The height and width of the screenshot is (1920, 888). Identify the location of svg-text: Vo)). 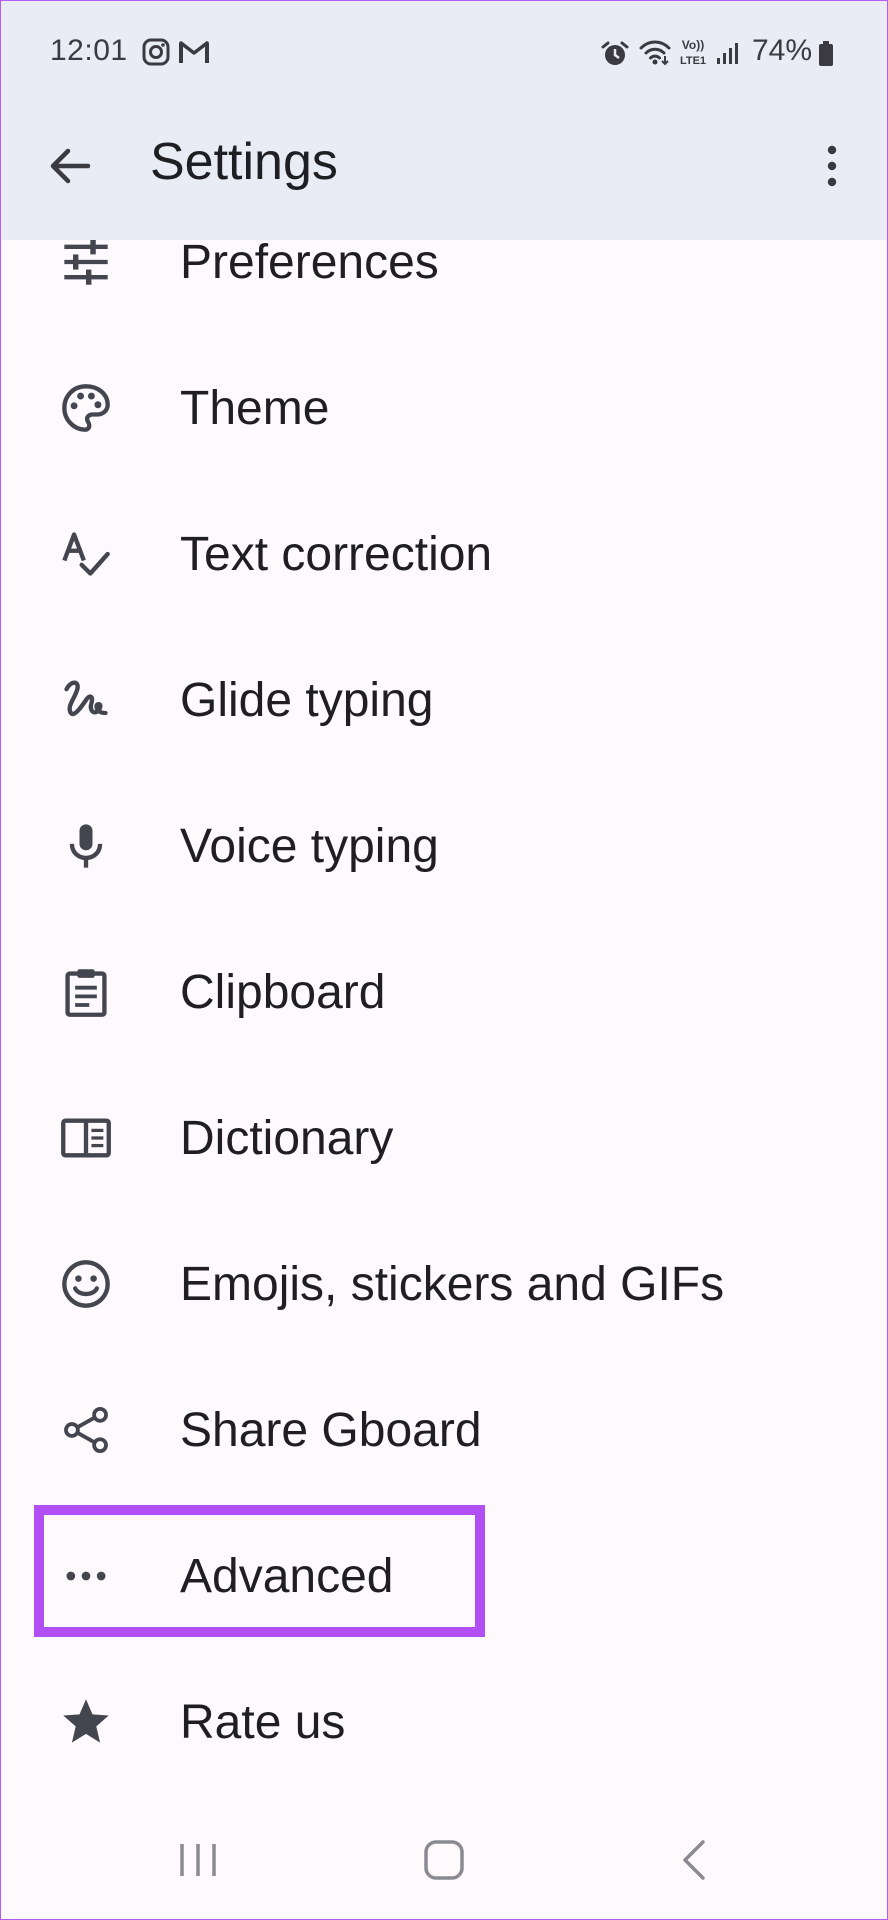
(693, 45).